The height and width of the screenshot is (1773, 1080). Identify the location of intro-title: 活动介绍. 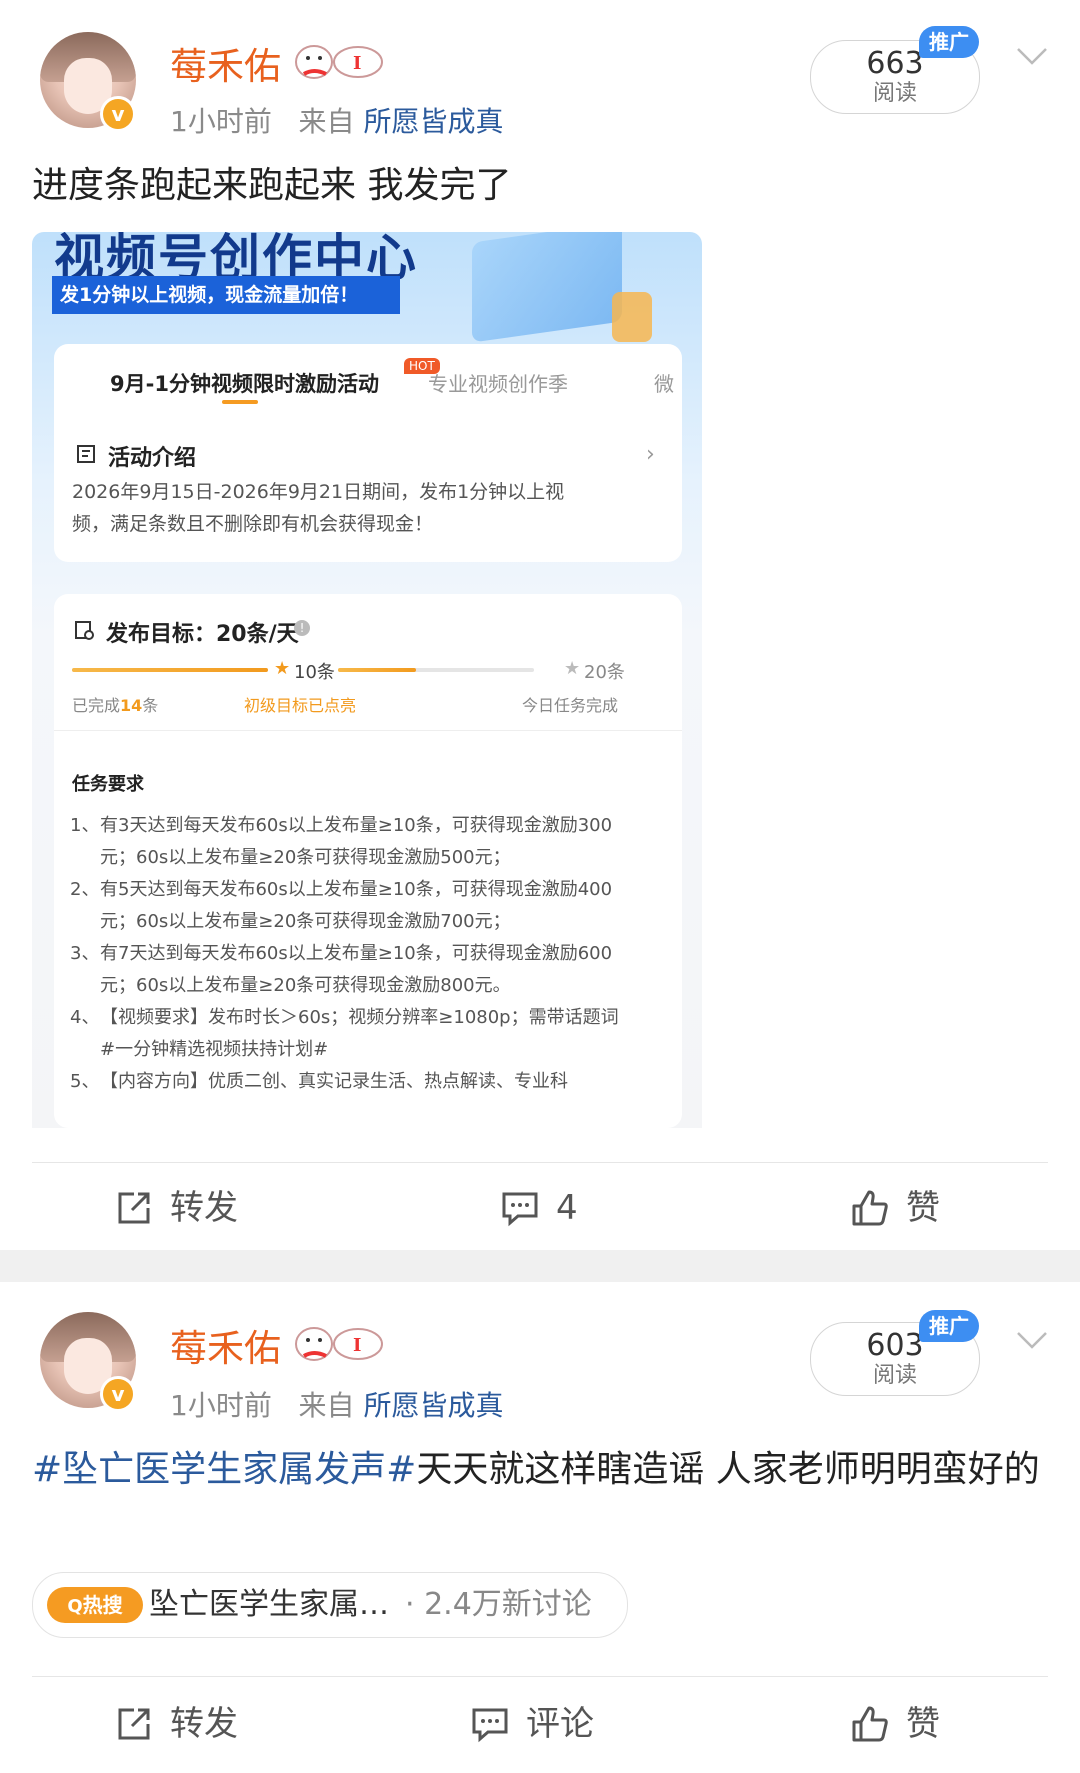
(152, 458).